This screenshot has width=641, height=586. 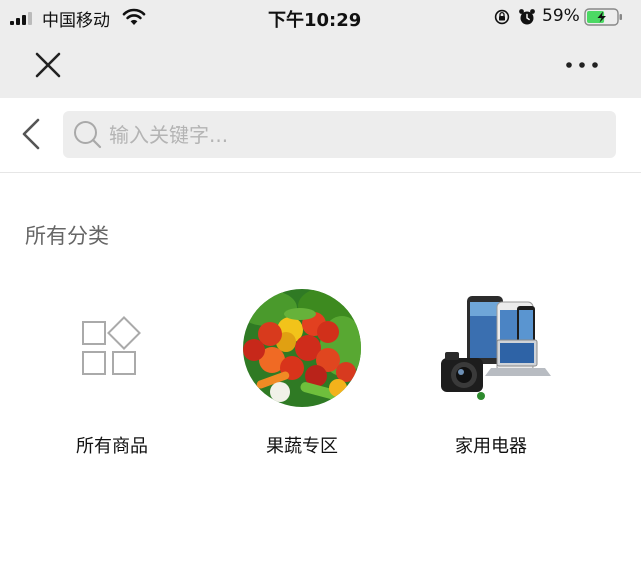 I want to click on category-fruit-vegetable: 果蔬专区, so click(x=302, y=376).